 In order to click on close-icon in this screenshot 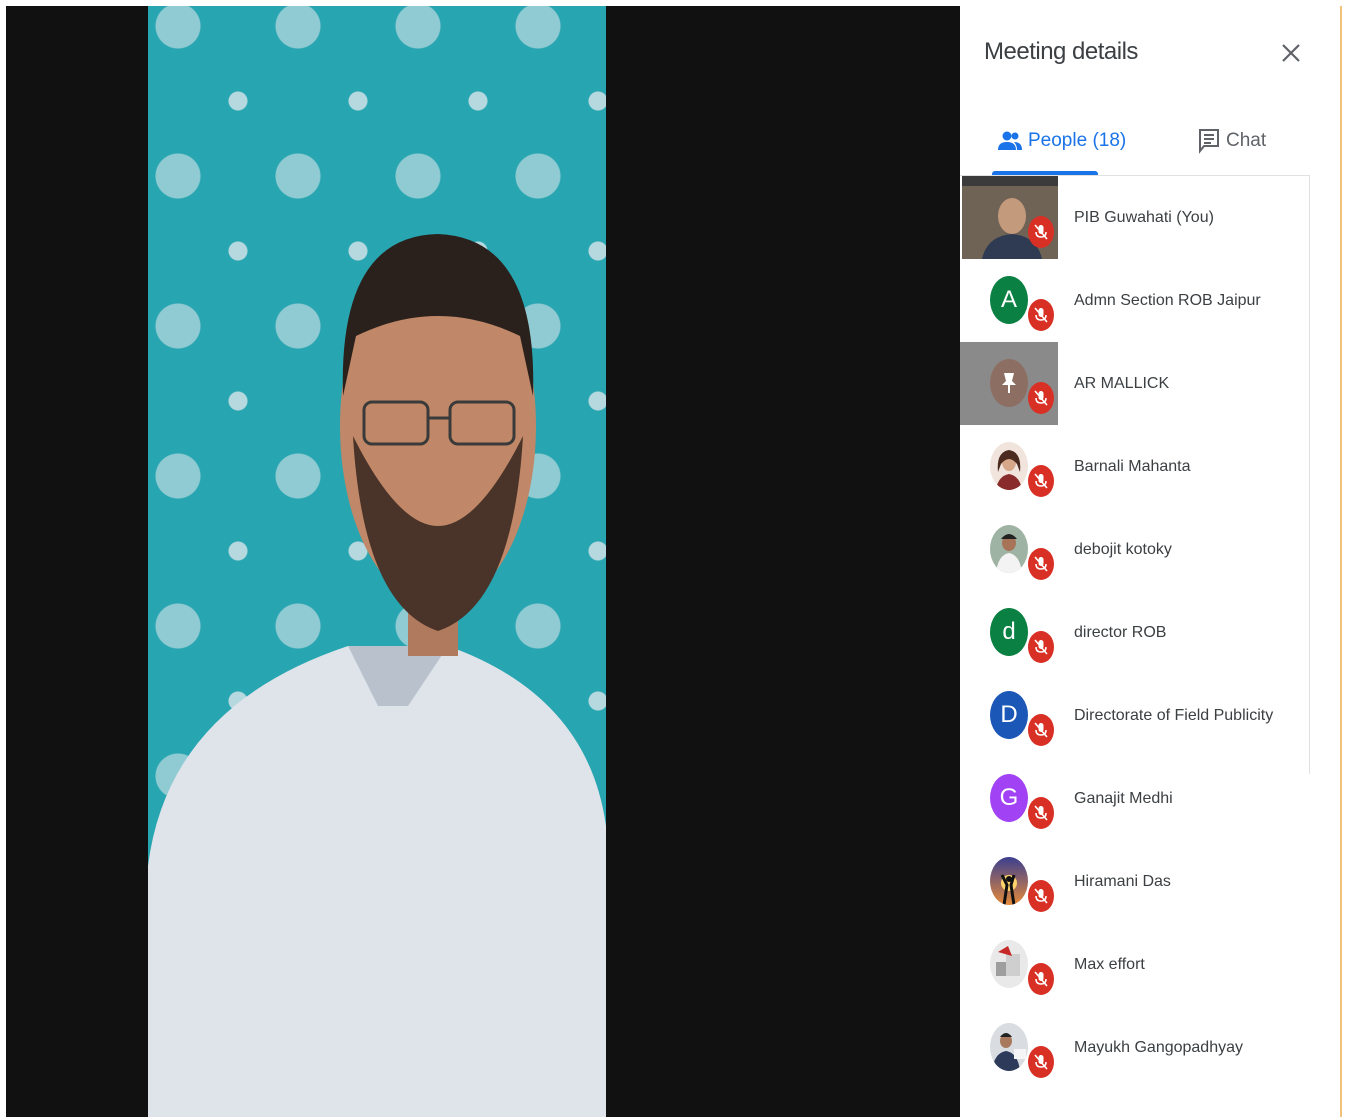, I will do `click(1291, 53)`.